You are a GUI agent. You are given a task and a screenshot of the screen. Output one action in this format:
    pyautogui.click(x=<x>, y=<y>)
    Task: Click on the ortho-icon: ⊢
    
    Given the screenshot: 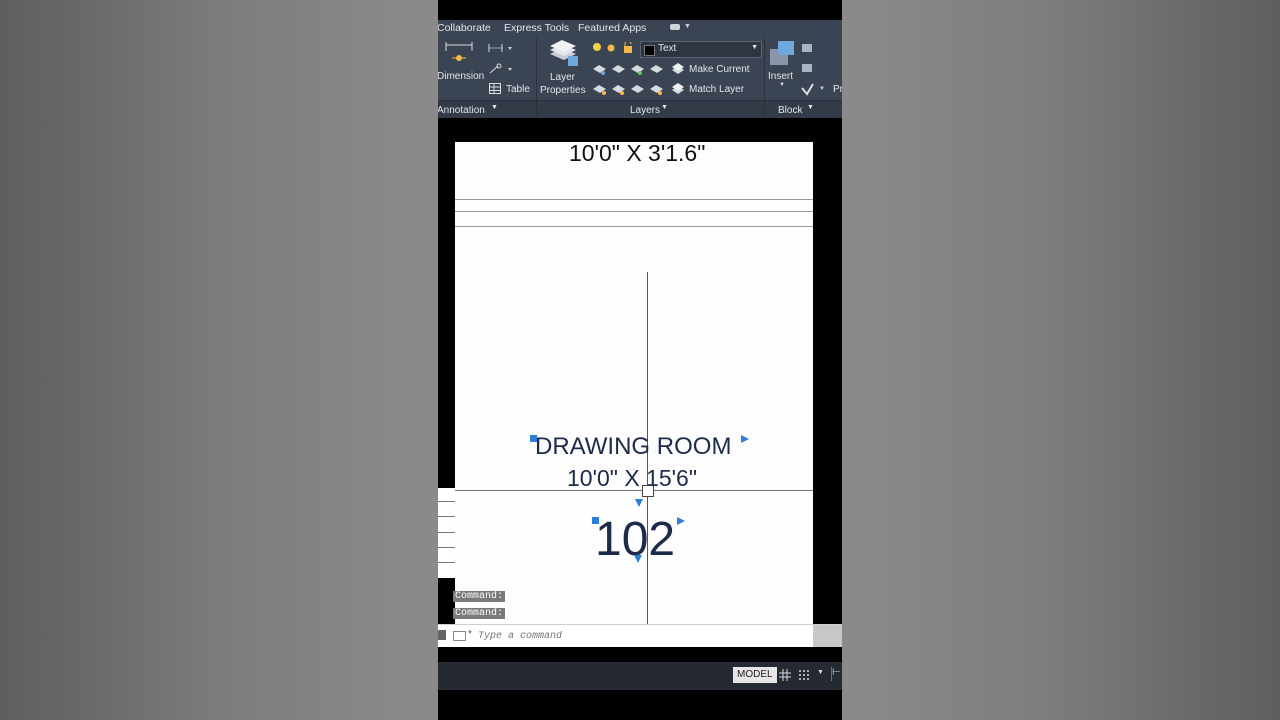 What is the action you would take?
    pyautogui.click(x=836, y=674)
    